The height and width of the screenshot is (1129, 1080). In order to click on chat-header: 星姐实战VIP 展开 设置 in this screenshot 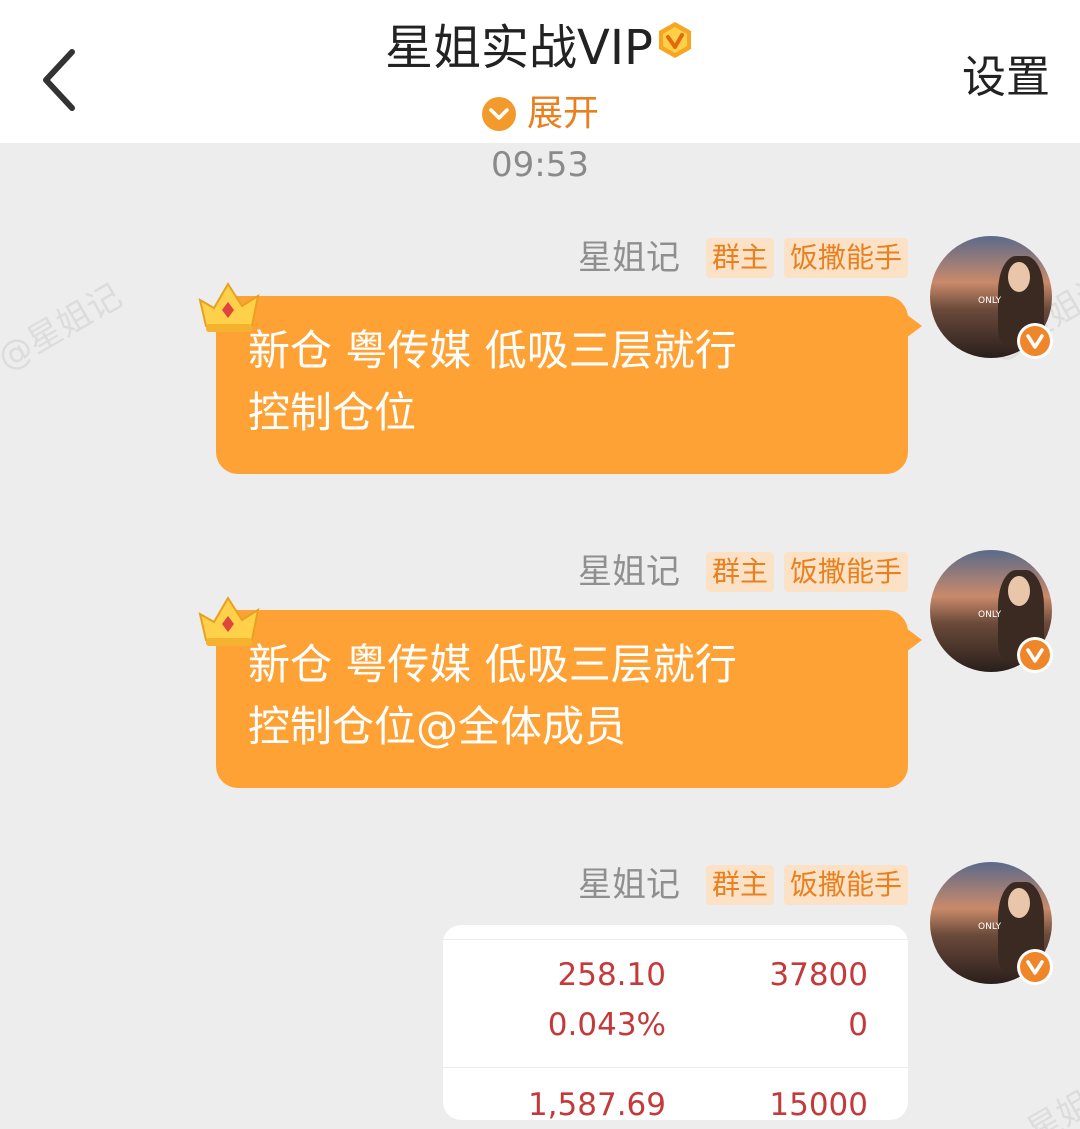, I will do `click(540, 71)`.